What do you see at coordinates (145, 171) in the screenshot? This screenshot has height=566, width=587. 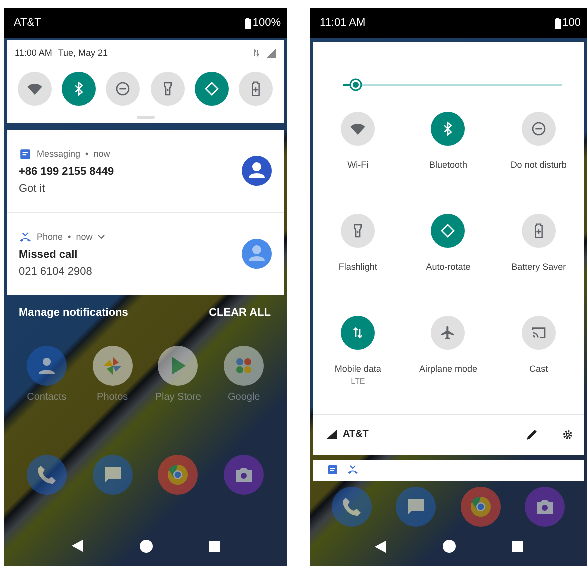 I see `notification: Messaging • now +86 199 2155 8449 Got it` at bounding box center [145, 171].